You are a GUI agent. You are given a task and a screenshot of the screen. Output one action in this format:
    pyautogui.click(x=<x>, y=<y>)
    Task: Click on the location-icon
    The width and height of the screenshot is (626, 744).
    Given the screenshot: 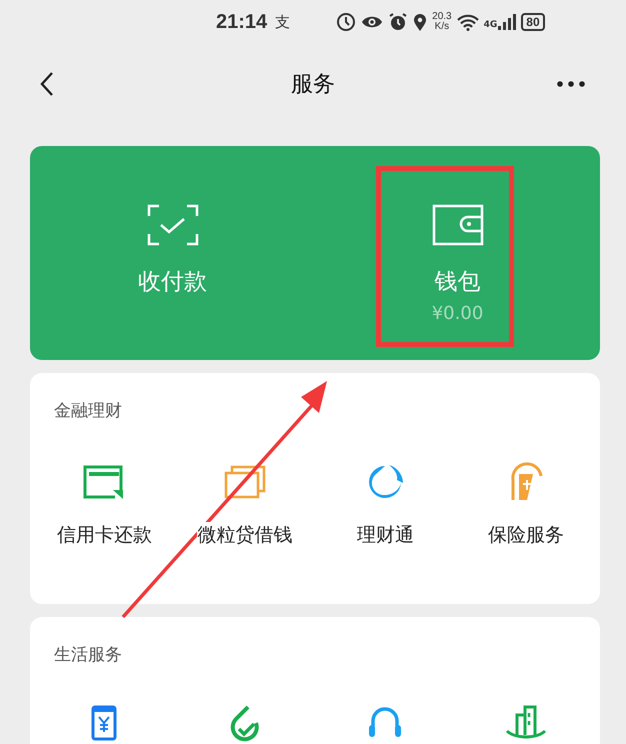 What is the action you would take?
    pyautogui.click(x=420, y=22)
    